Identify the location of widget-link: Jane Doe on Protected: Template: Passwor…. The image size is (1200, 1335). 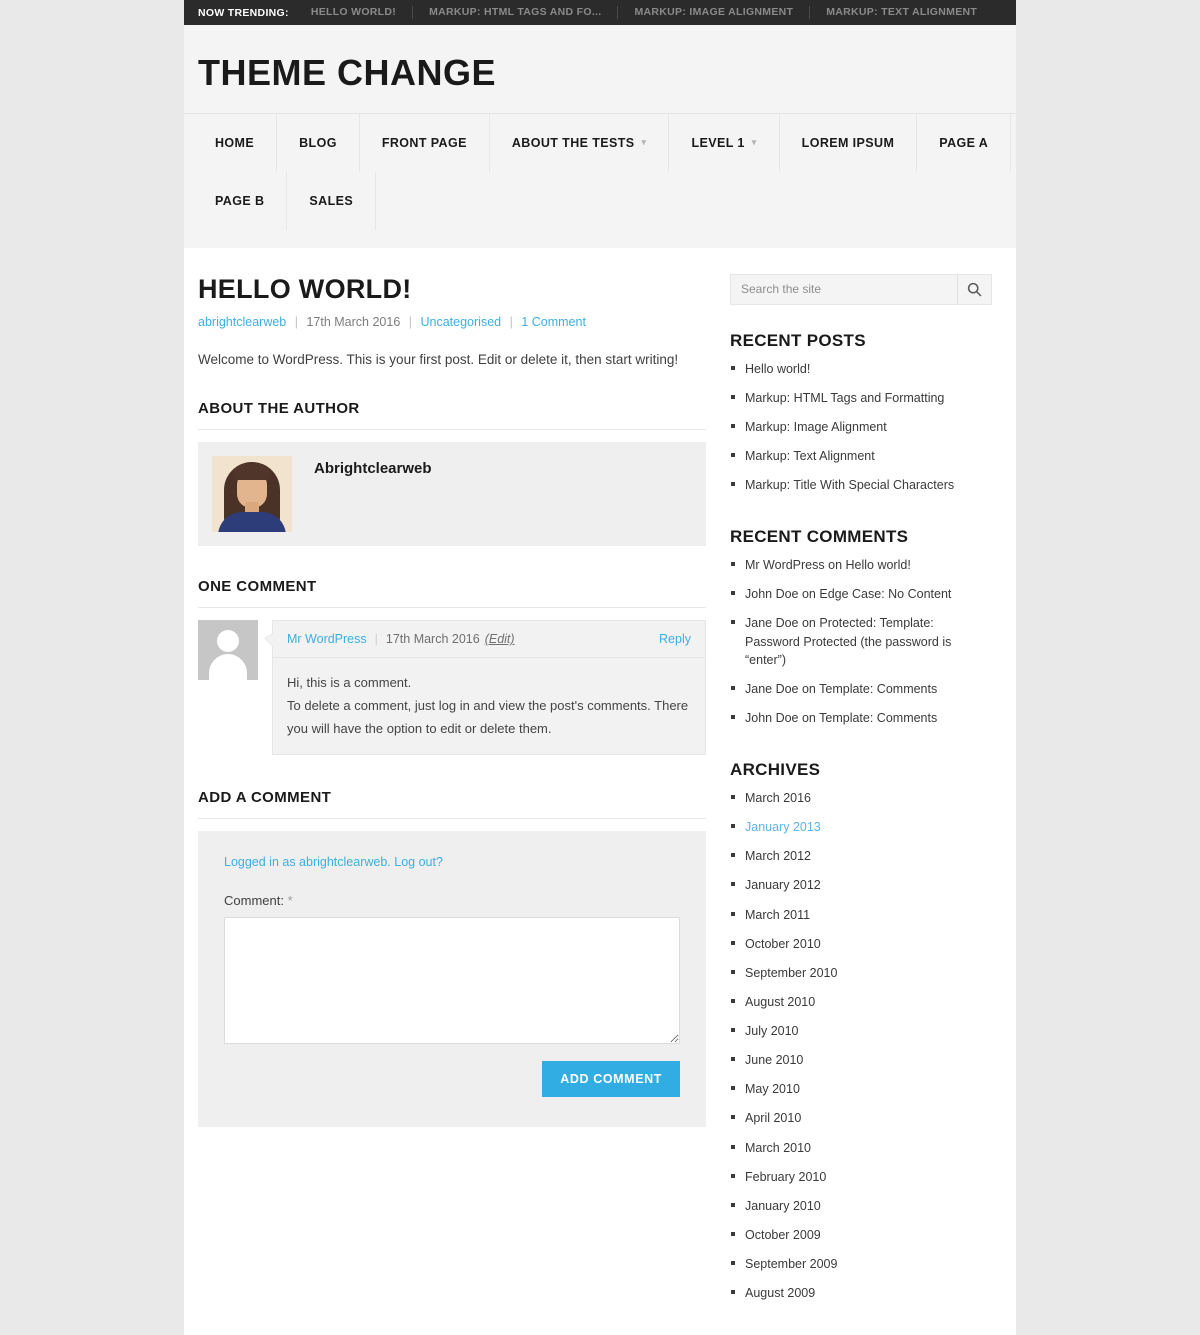
(848, 641).